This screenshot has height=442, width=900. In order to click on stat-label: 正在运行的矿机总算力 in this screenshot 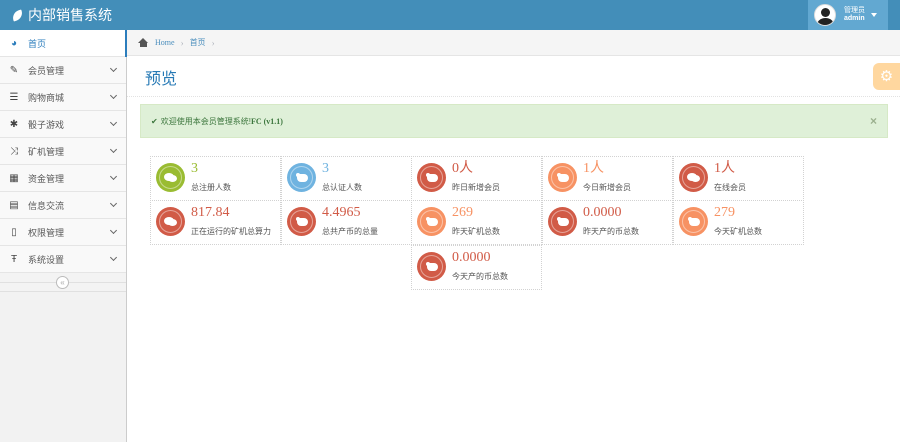, I will do `click(231, 231)`.